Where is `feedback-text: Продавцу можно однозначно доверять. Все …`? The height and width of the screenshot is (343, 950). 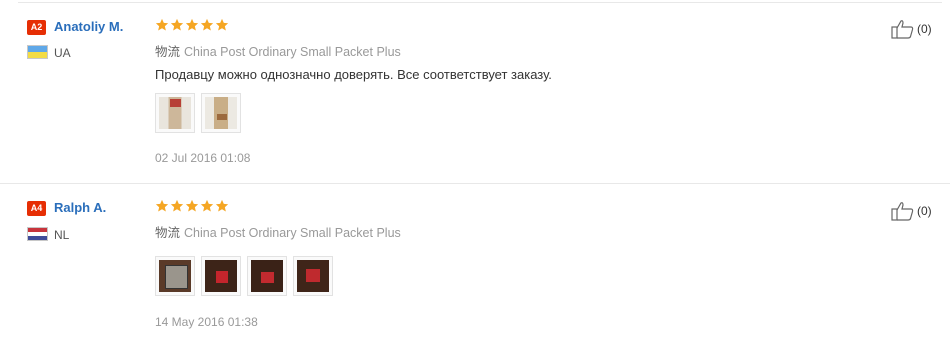 feedback-text: Продавцу можно однозначно доверять. Все … is located at coordinates (353, 74).